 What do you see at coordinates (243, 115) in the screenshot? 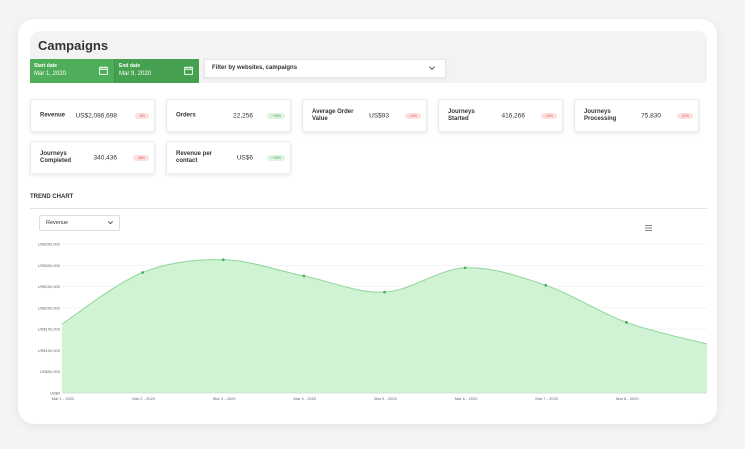
I see `kpi-value: 22,256` at bounding box center [243, 115].